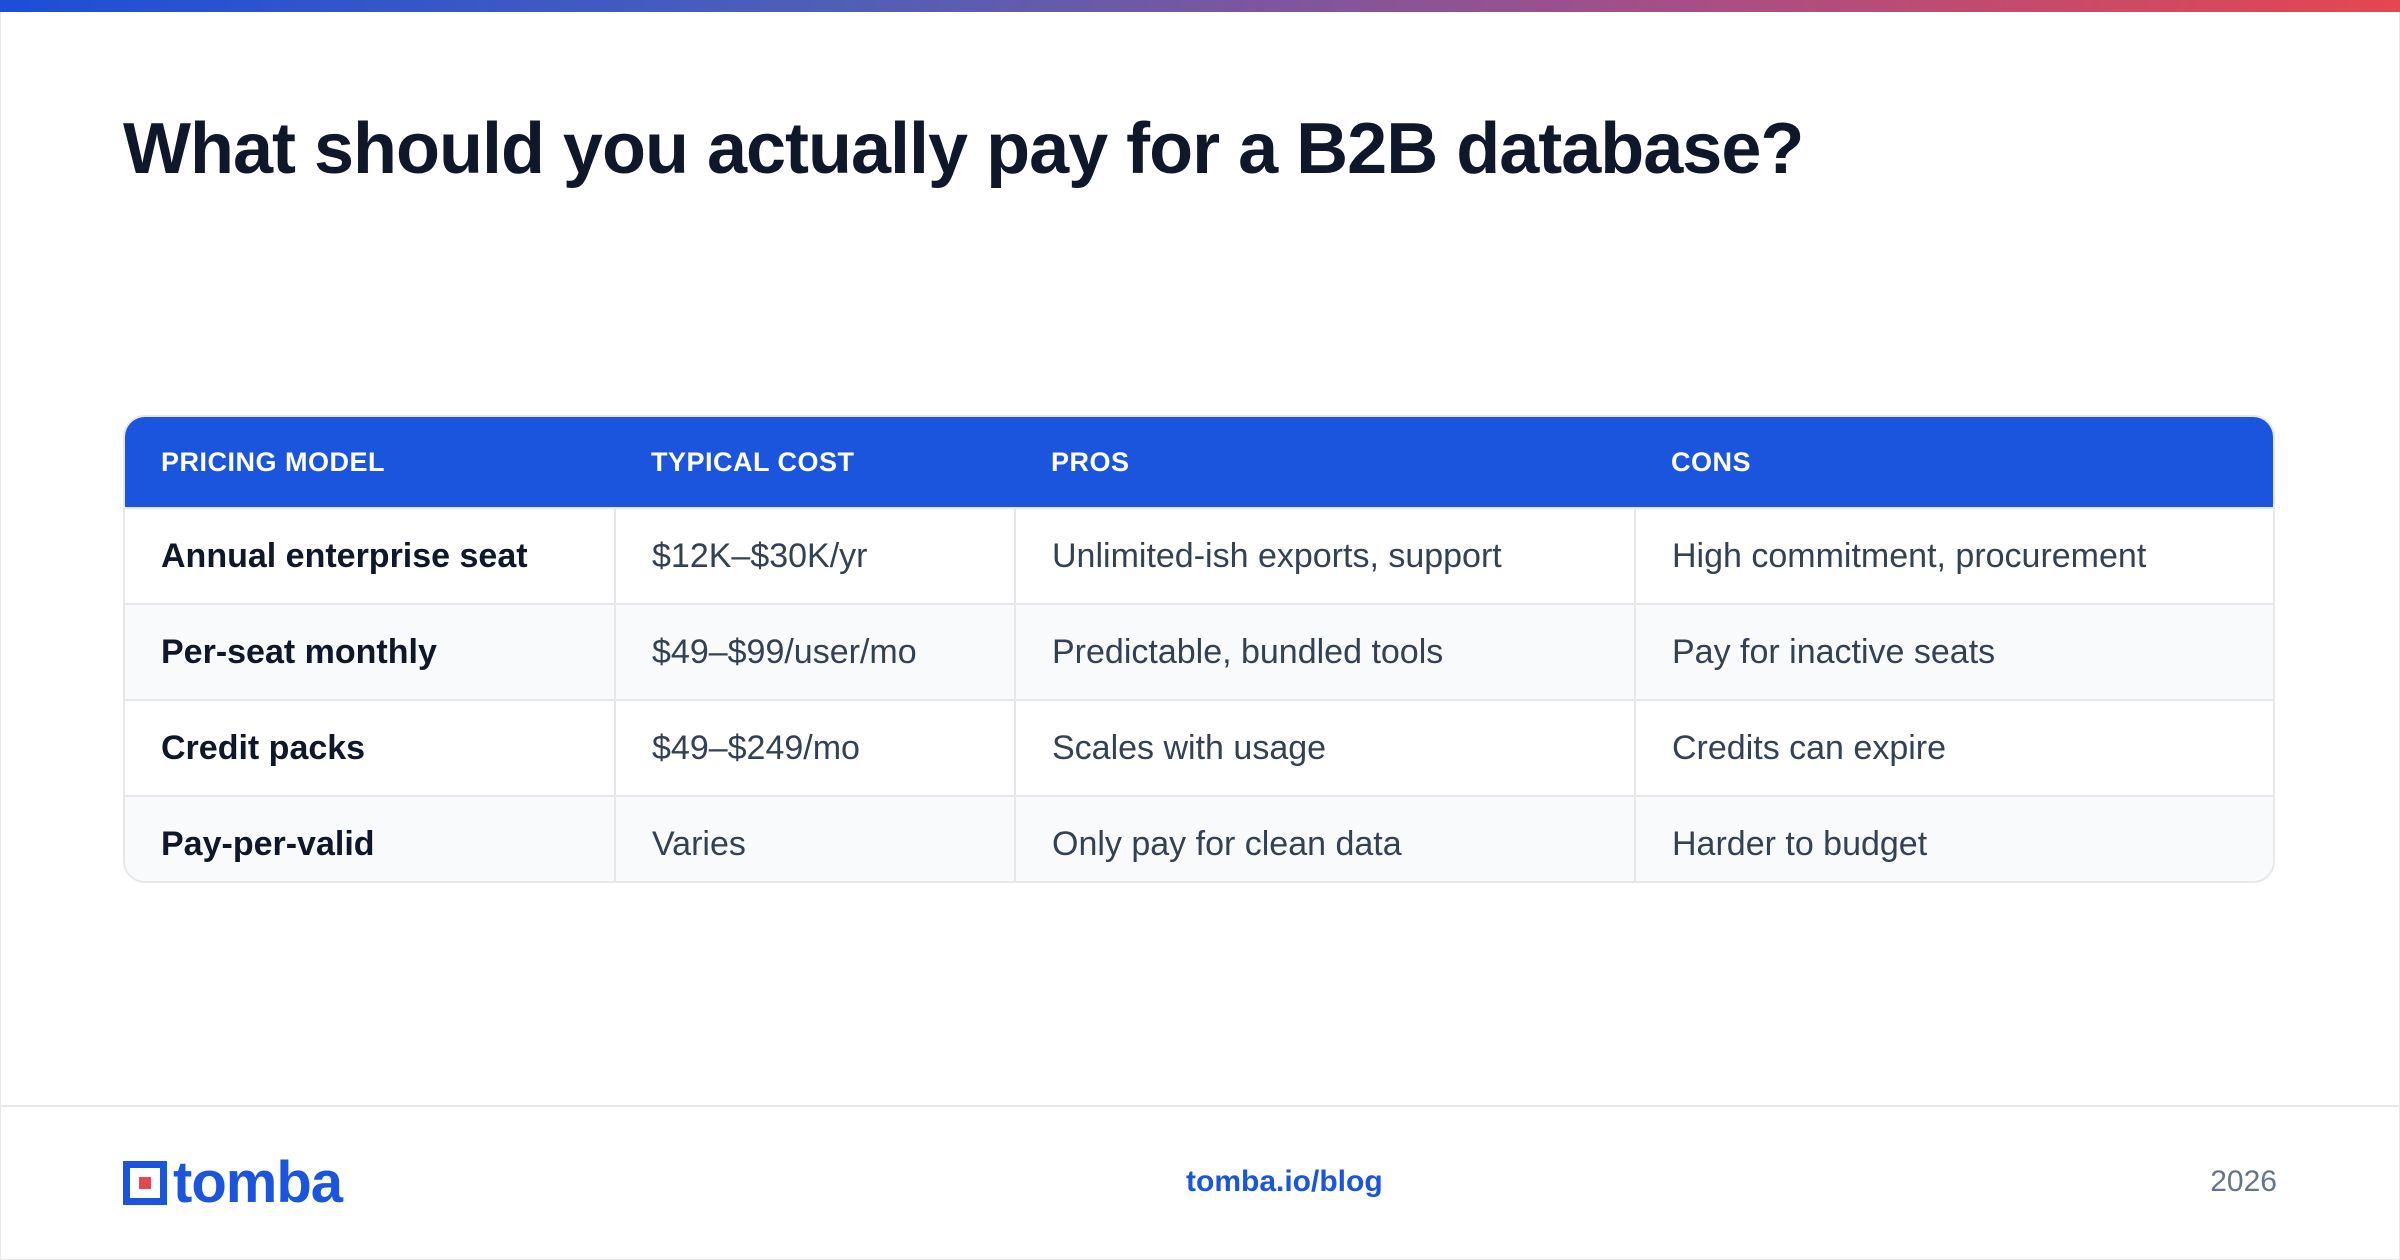  What do you see at coordinates (370, 555) in the screenshot?
I see `cell-pricing-model: Annual enterprise seat` at bounding box center [370, 555].